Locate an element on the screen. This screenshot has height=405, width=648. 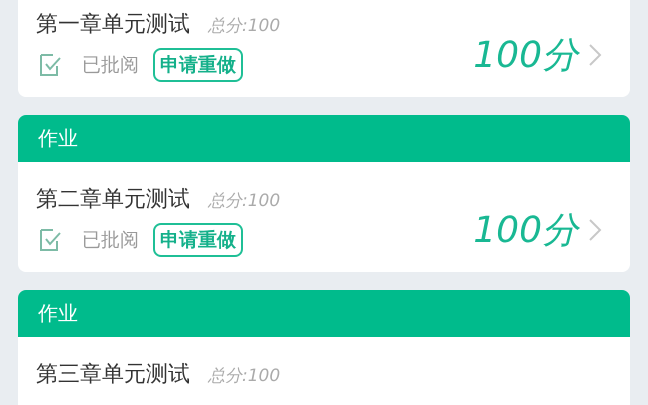
test-title: 第三章单元测试 is located at coordinates (113, 375).